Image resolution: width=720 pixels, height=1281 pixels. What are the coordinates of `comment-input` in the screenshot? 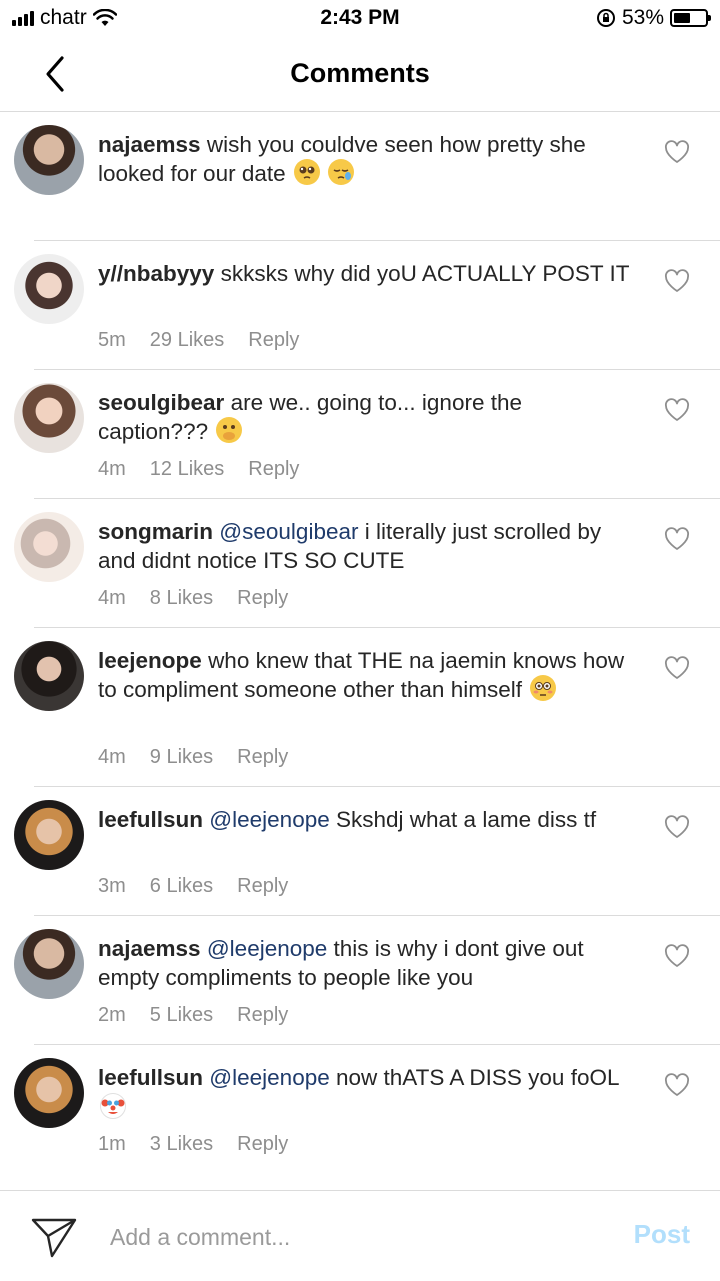 It's located at (350, 1237).